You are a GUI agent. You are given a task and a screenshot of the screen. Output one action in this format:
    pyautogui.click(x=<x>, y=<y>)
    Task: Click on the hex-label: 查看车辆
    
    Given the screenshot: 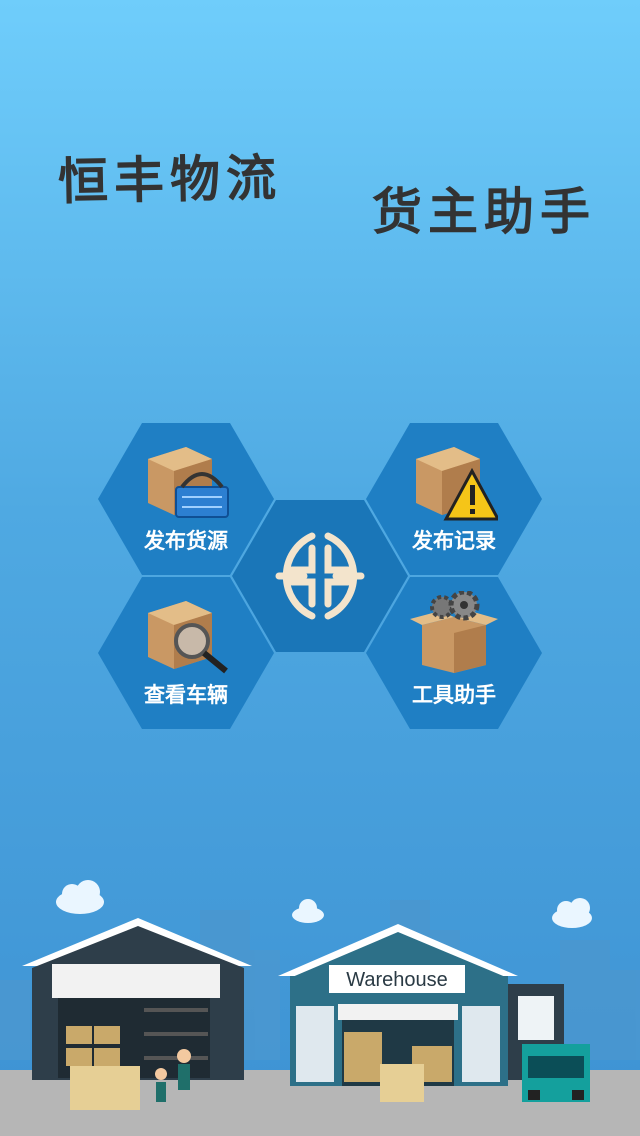 What is the action you would take?
    pyautogui.click(x=186, y=695)
    